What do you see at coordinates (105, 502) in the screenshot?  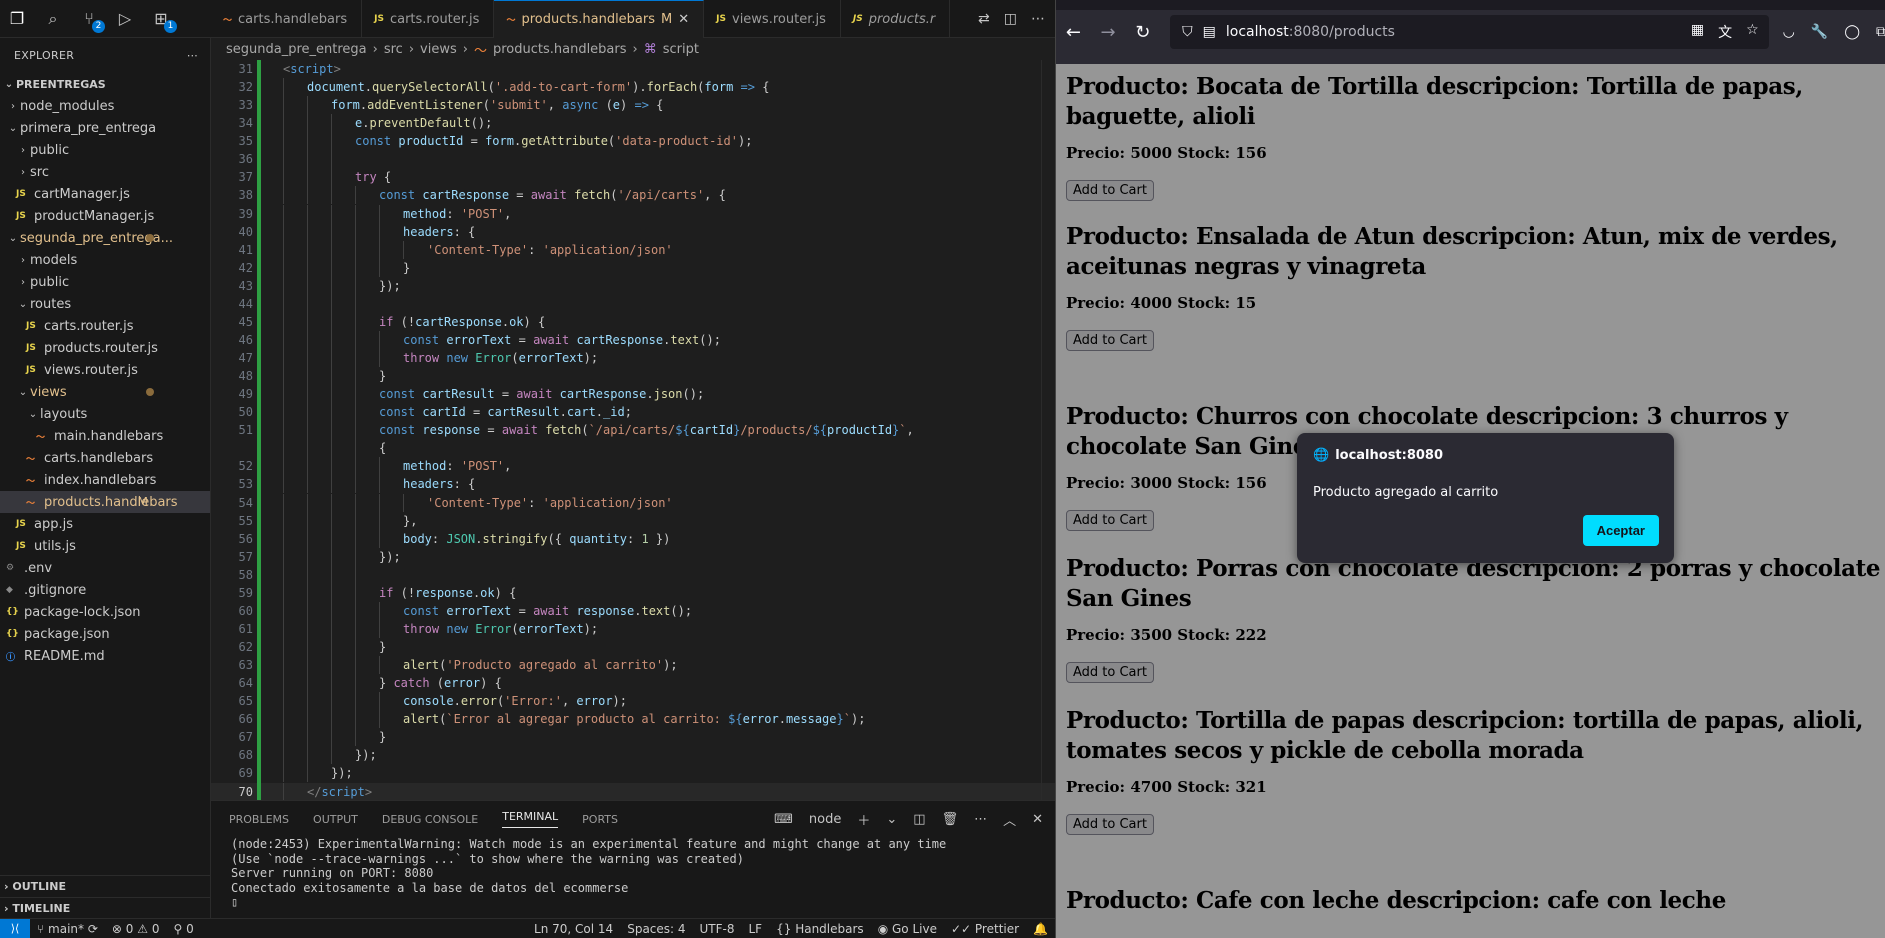 I see `tree-item: 〜 products.handlebars M` at bounding box center [105, 502].